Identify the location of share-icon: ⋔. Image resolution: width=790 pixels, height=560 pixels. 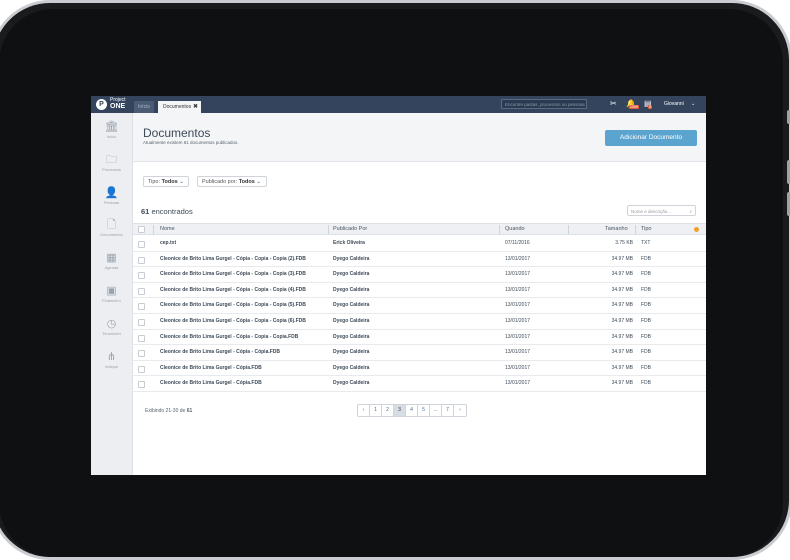
(111, 357).